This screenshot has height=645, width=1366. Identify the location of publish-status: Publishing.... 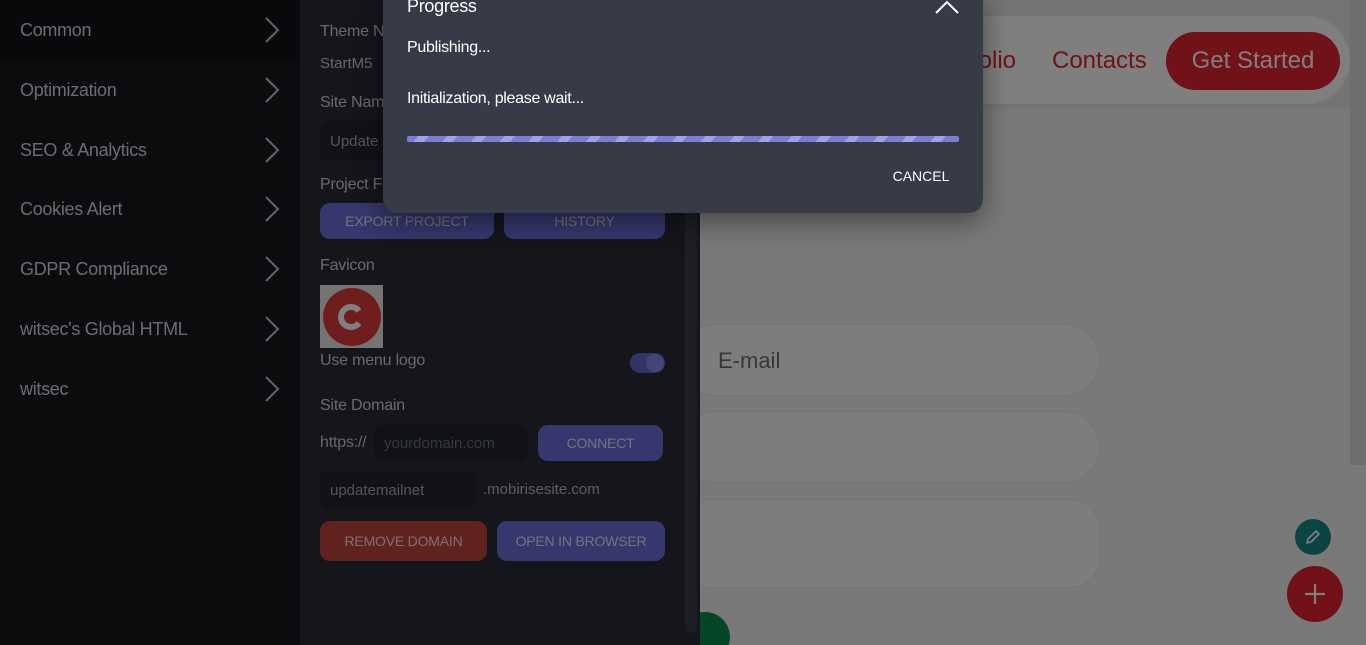
(449, 47).